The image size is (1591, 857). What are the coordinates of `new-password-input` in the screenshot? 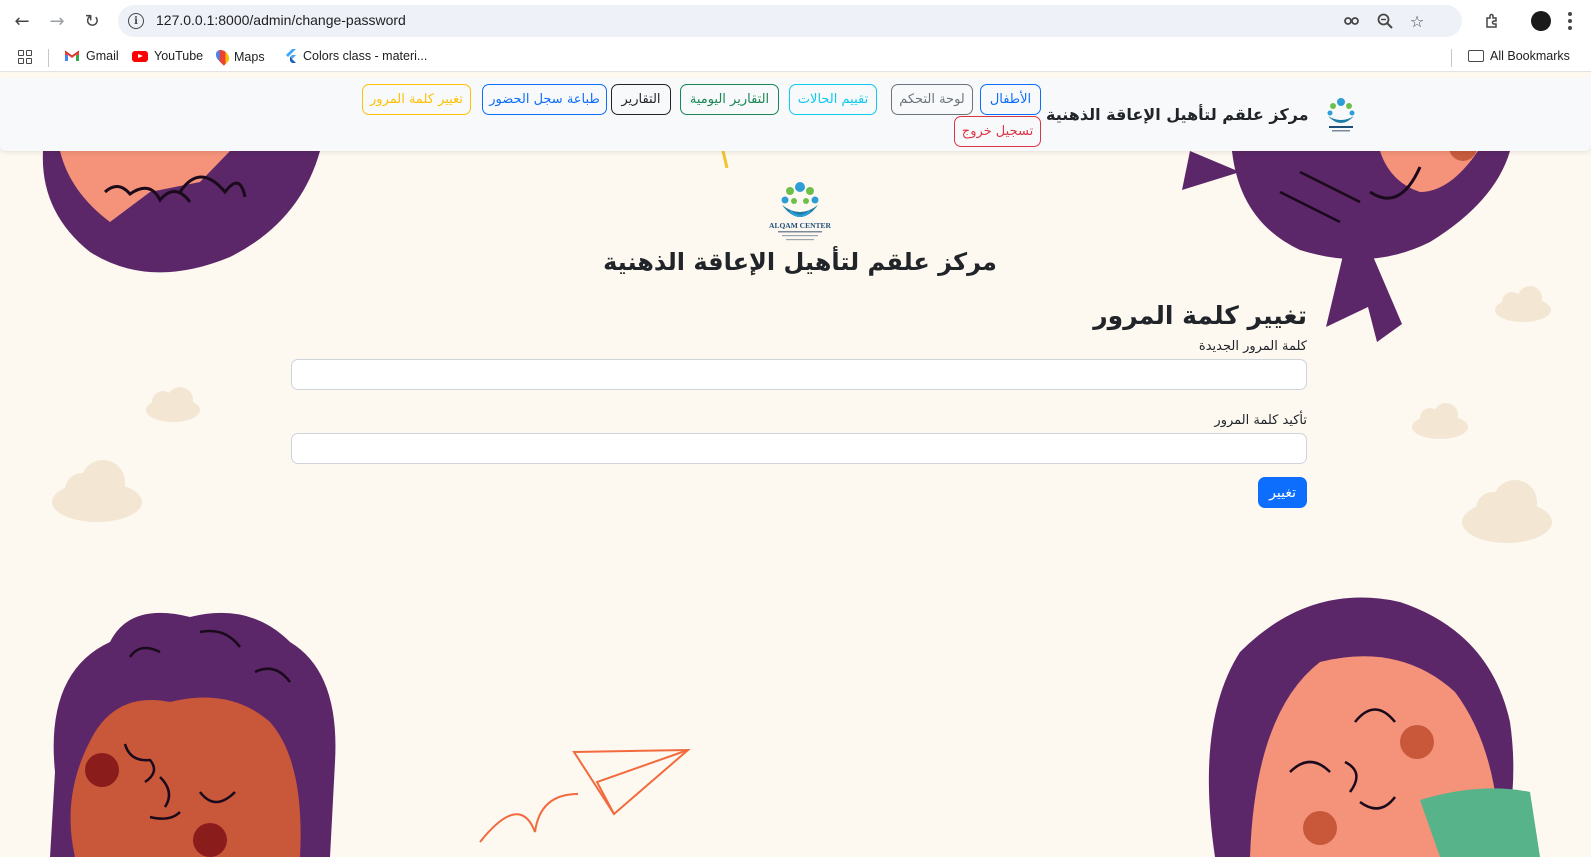 It's located at (799, 374).